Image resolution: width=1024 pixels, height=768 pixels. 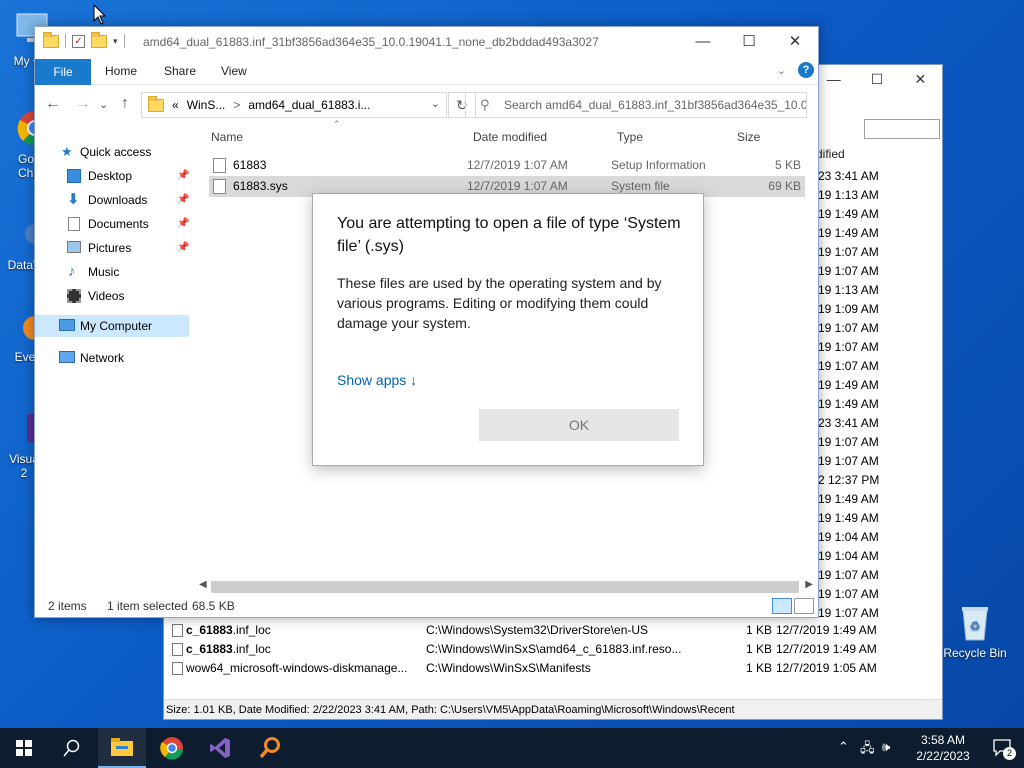 I want to click on properties-icon: ✓, so click(x=78, y=41).